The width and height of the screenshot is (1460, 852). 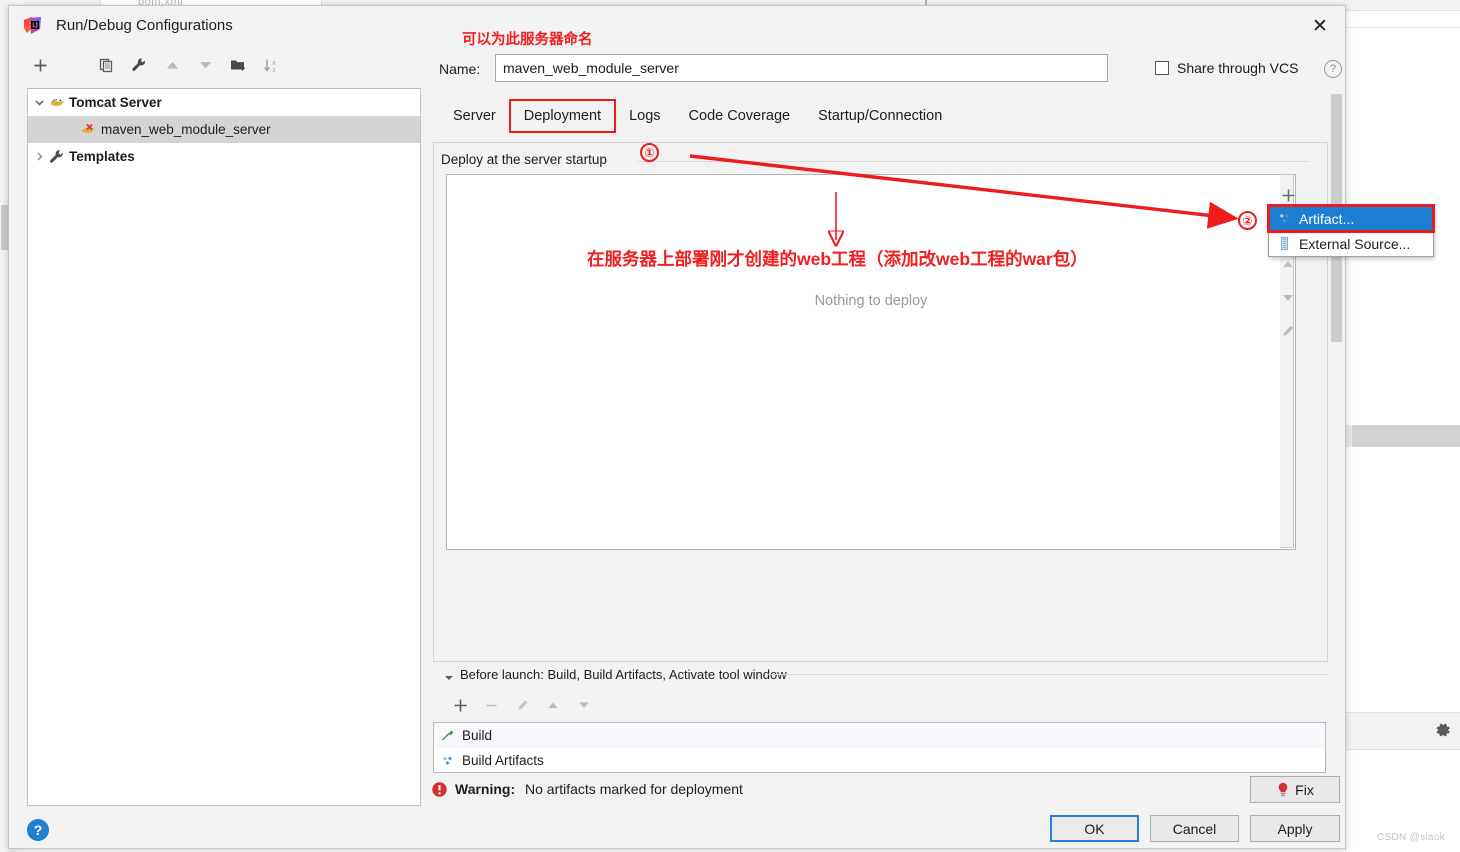 What do you see at coordinates (1238, 68) in the screenshot?
I see `share-through-vcs-label: Share through VCS` at bounding box center [1238, 68].